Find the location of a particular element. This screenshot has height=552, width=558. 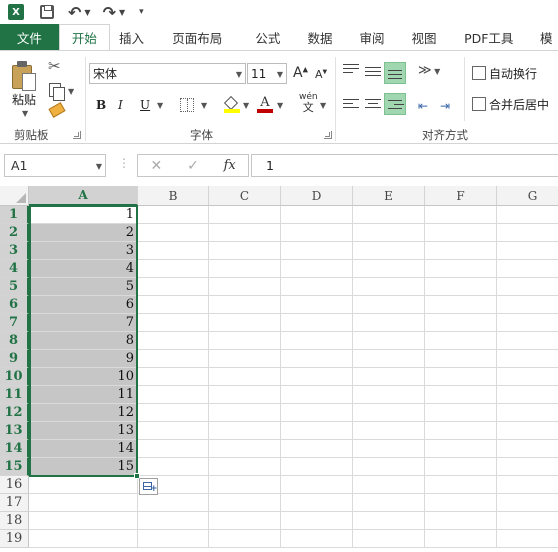

cell-e11 is located at coordinates (389, 395).